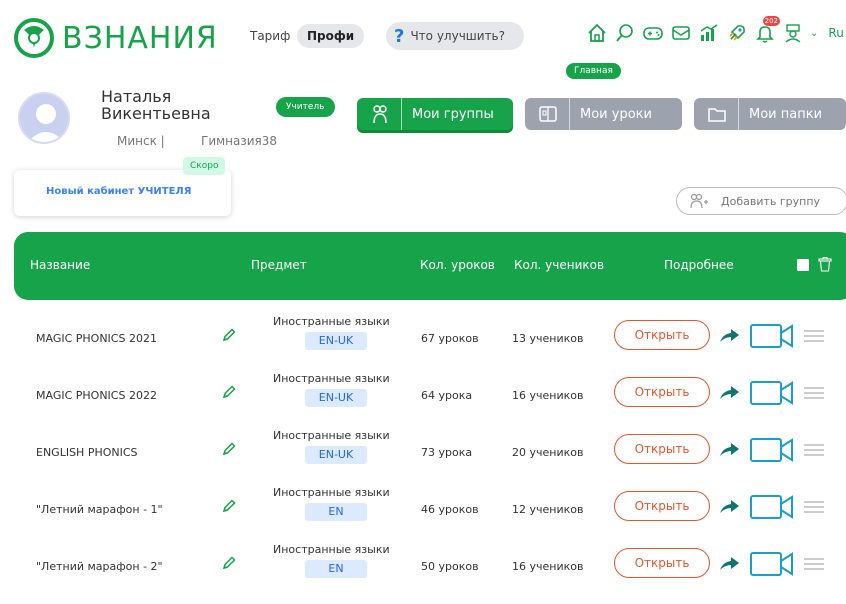 This screenshot has width=846, height=604. I want to click on mail-icon, so click(681, 33).